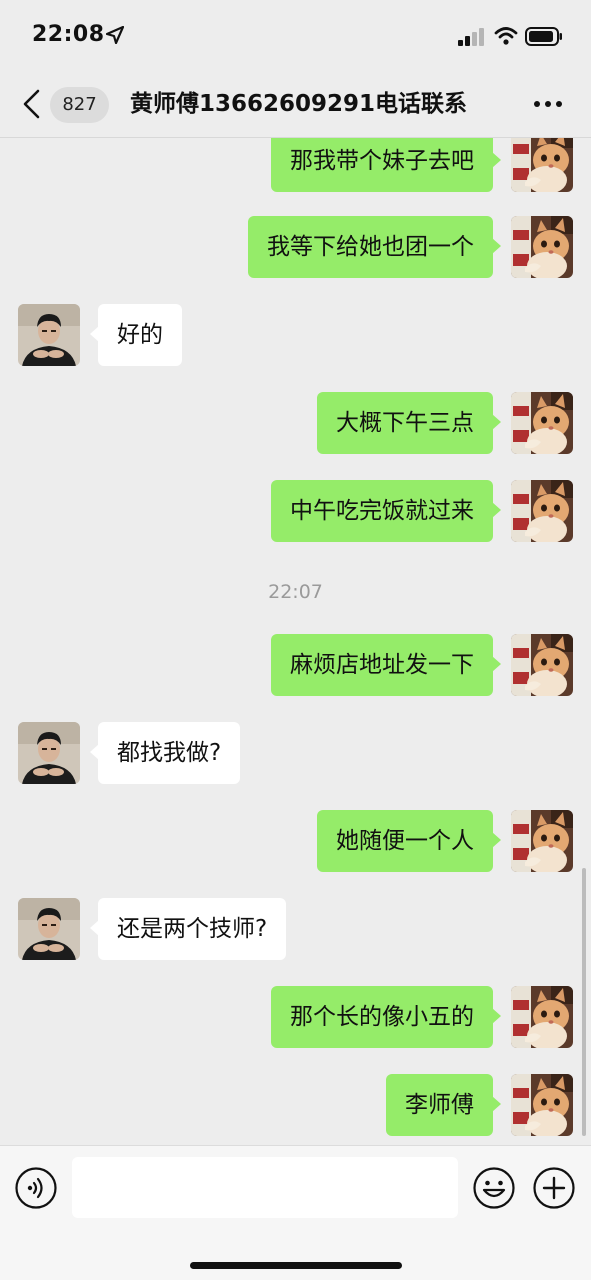 The width and height of the screenshot is (591, 1280). What do you see at coordinates (494, 1188) in the screenshot?
I see `emoji-icon` at bounding box center [494, 1188].